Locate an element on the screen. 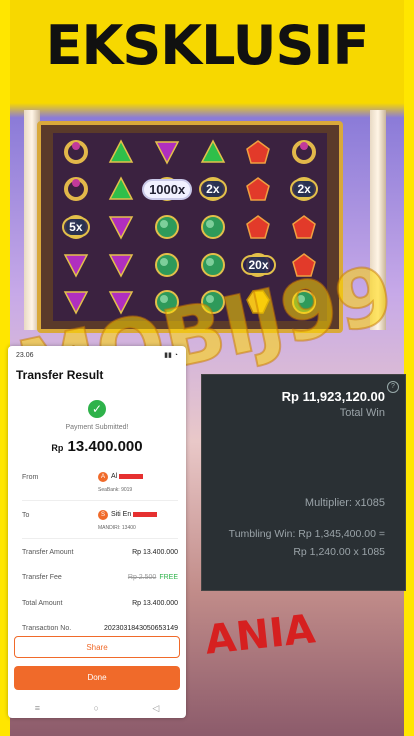 This screenshot has height=736, width=414. recipient: S Siti En is located at coordinates (128, 515).